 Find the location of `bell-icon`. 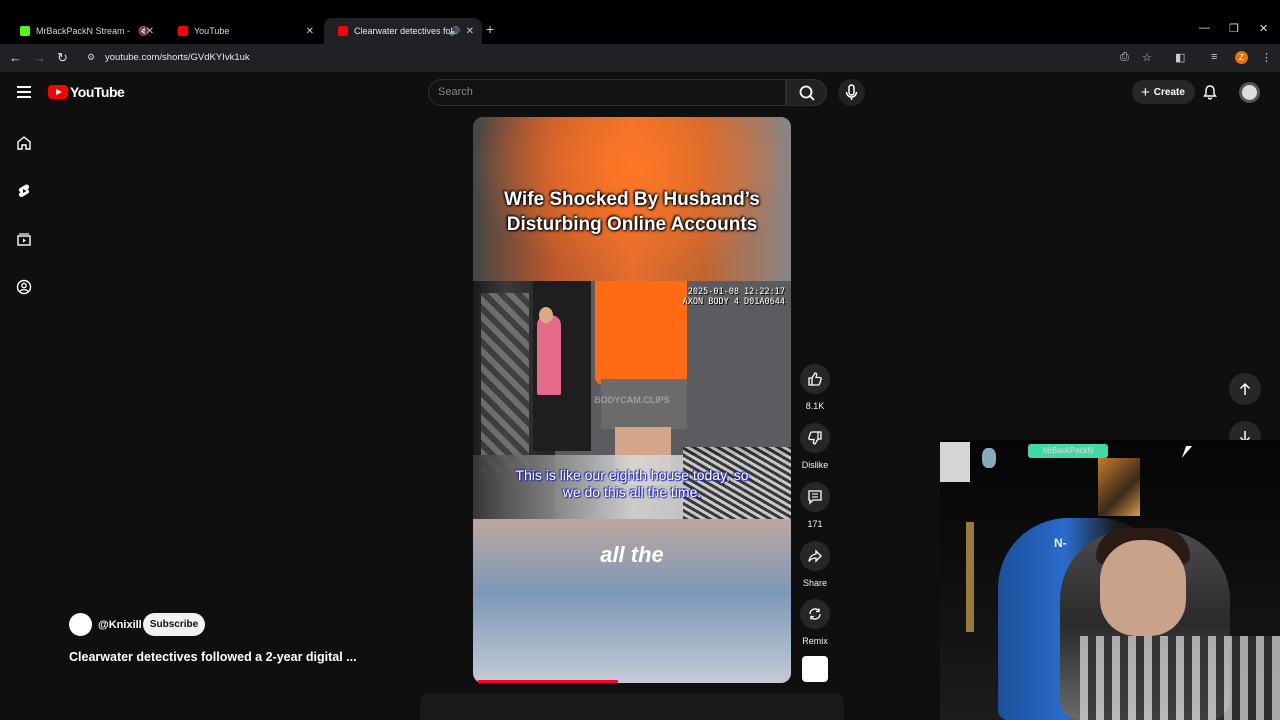

bell-icon is located at coordinates (1210, 92).